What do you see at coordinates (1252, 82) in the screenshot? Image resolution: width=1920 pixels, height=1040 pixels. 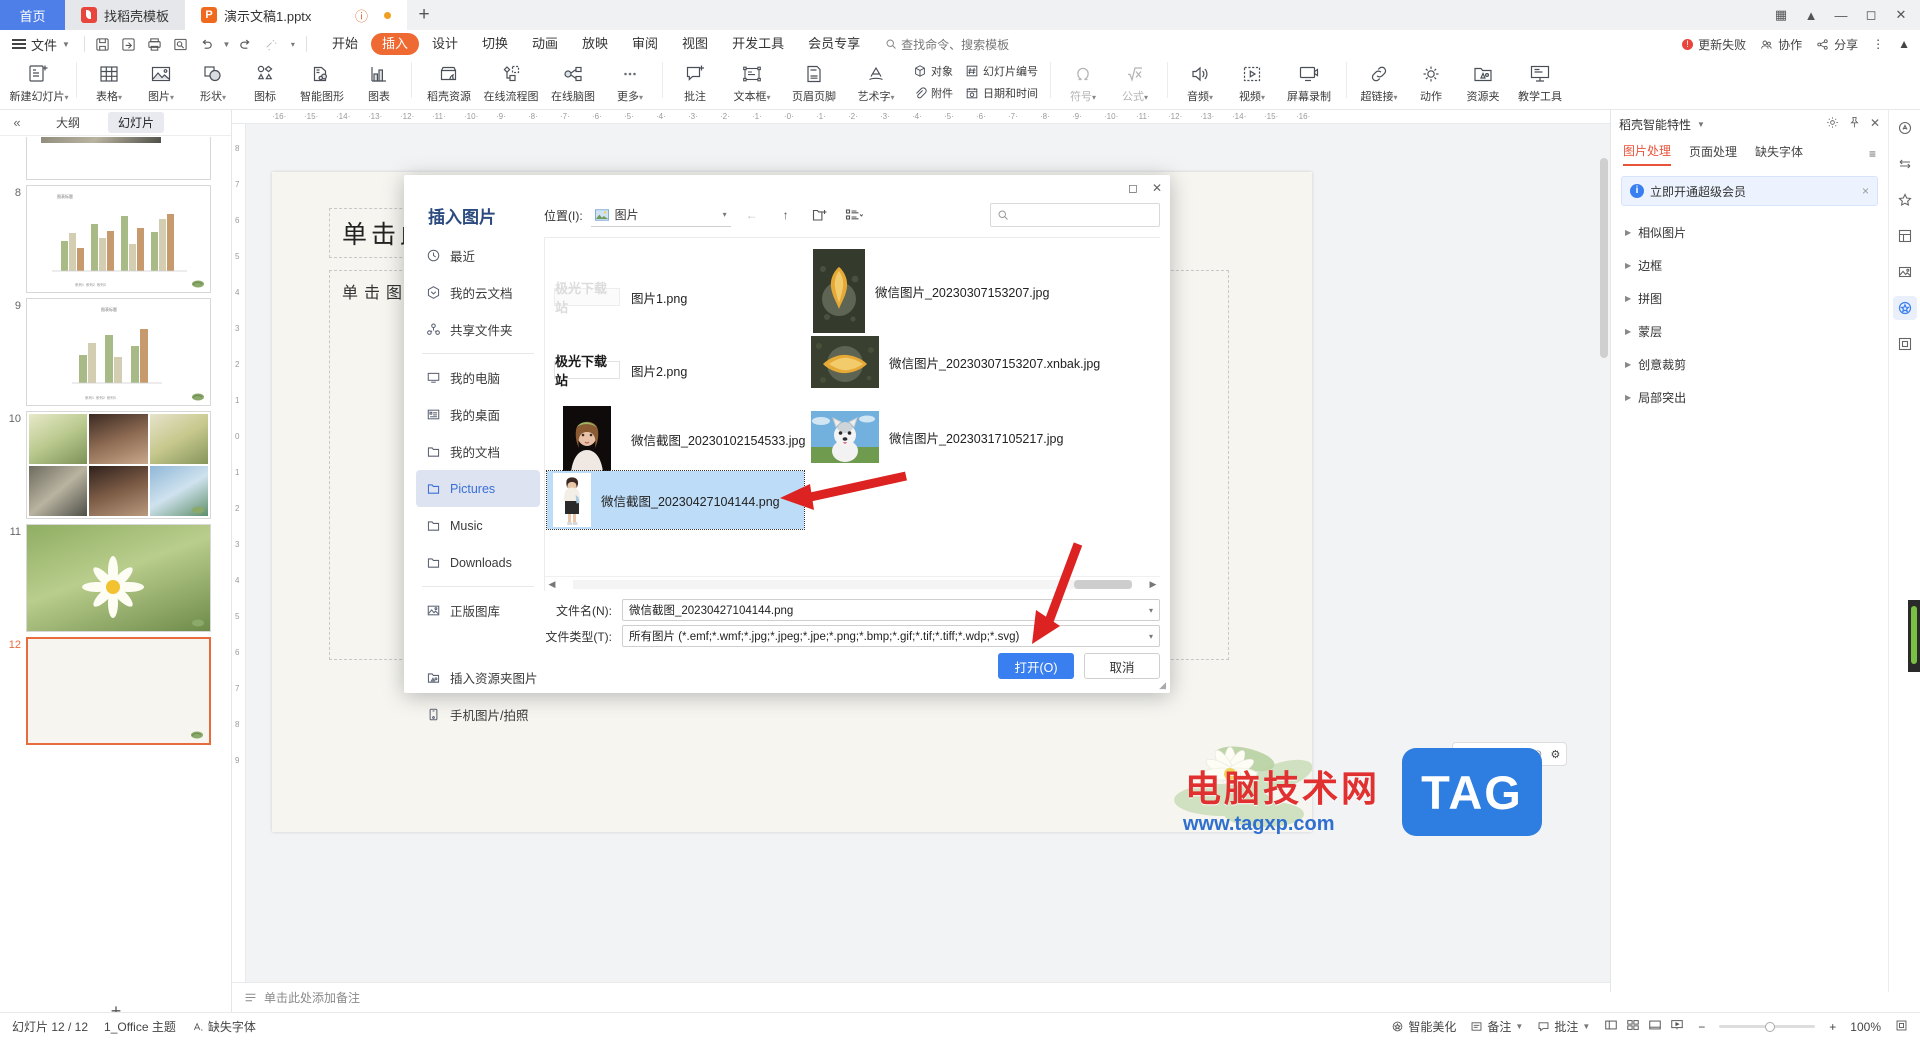 I see `ribbon-video: 视频▾` at bounding box center [1252, 82].